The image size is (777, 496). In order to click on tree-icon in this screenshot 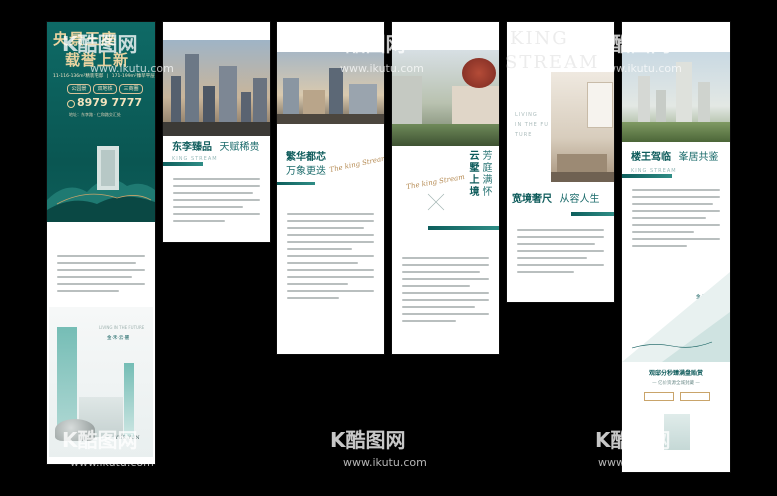, I will do `click(479, 73)`.